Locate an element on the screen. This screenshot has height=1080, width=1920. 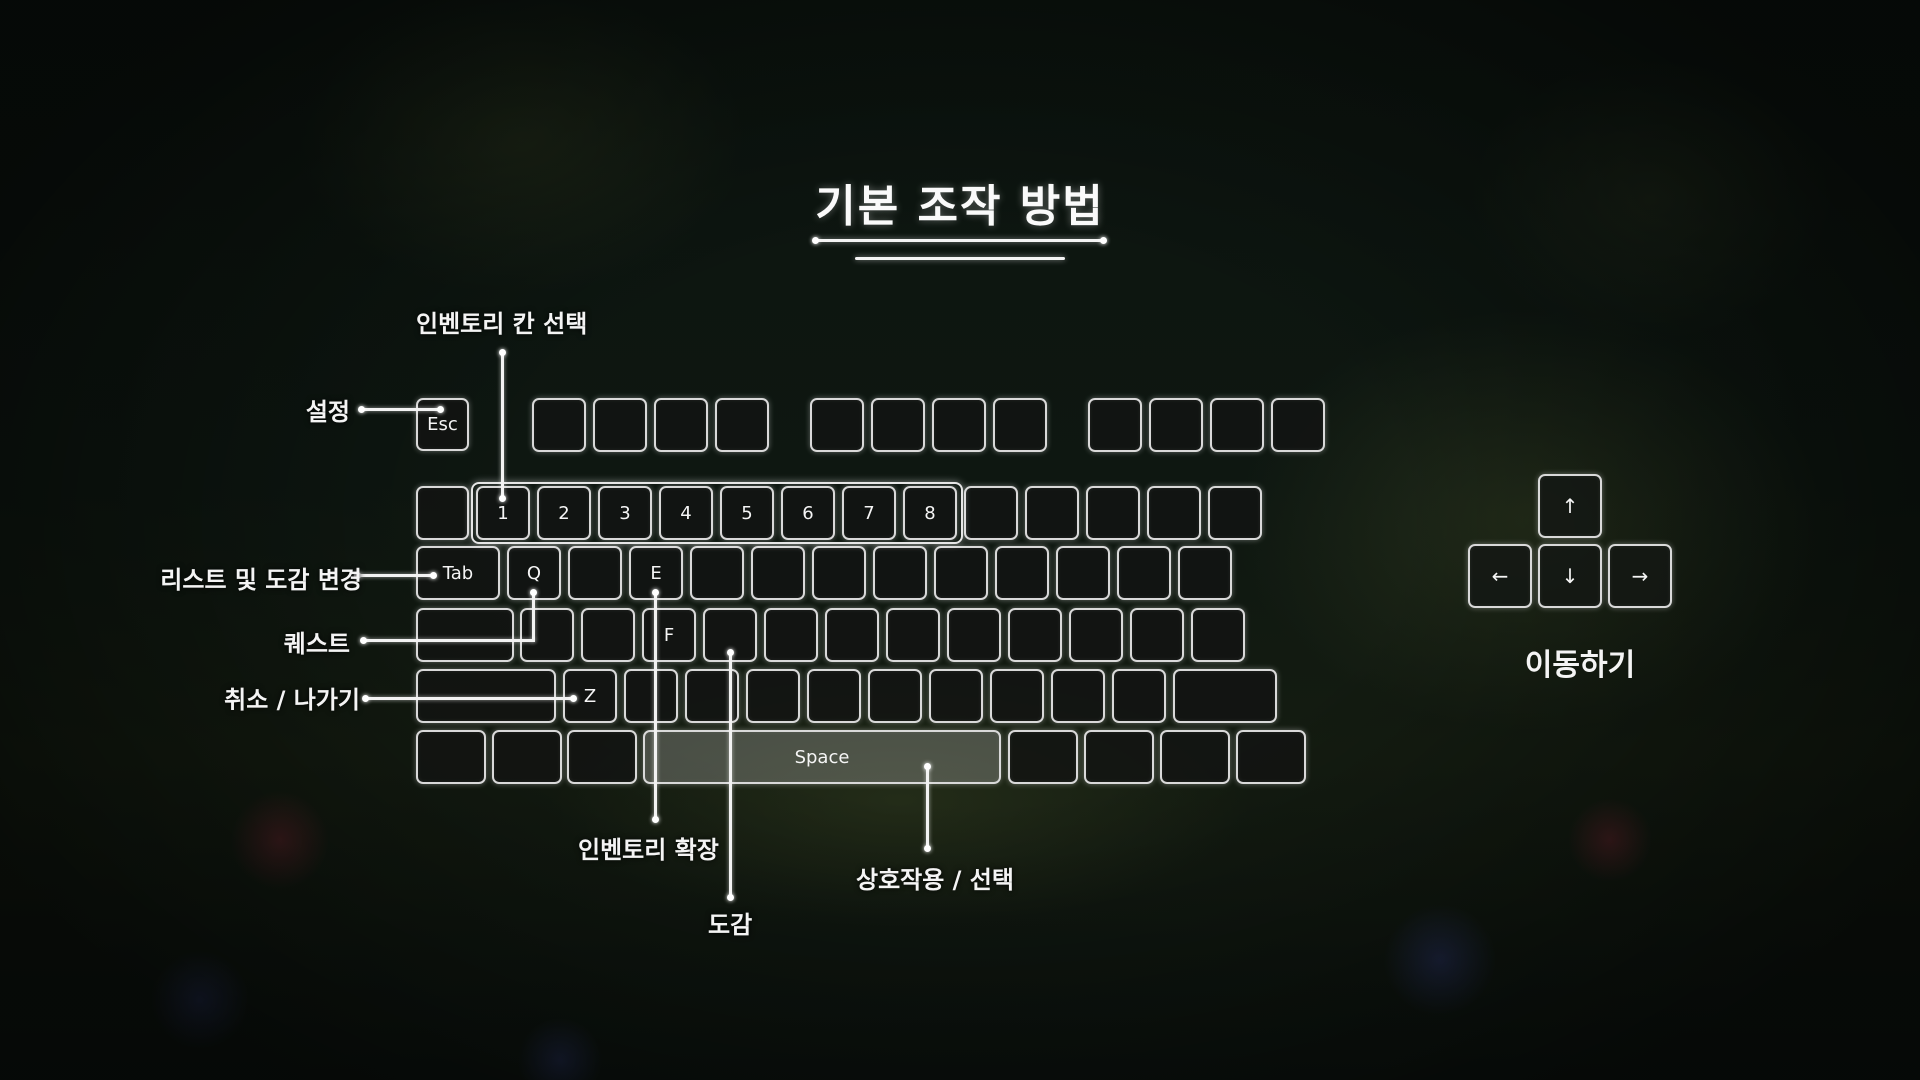
esc-connector-dot-start is located at coordinates (361, 409).